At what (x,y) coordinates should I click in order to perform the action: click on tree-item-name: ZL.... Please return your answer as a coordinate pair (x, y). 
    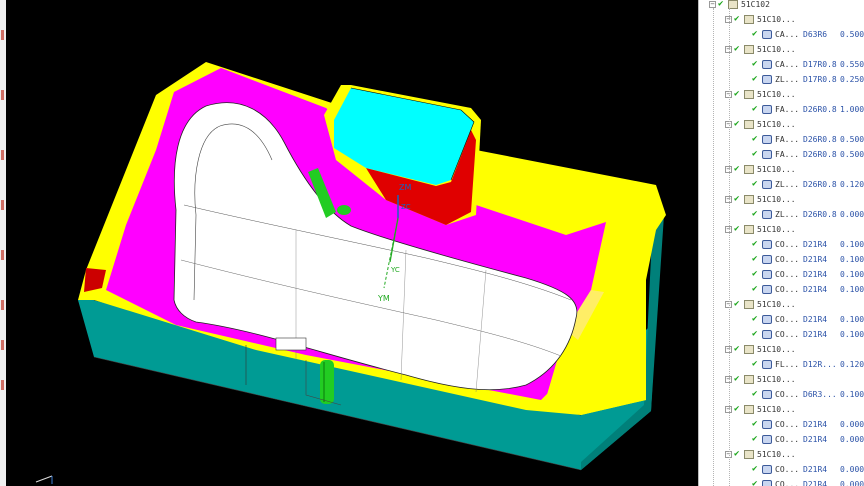
    Looking at the image, I should click on (787, 79).